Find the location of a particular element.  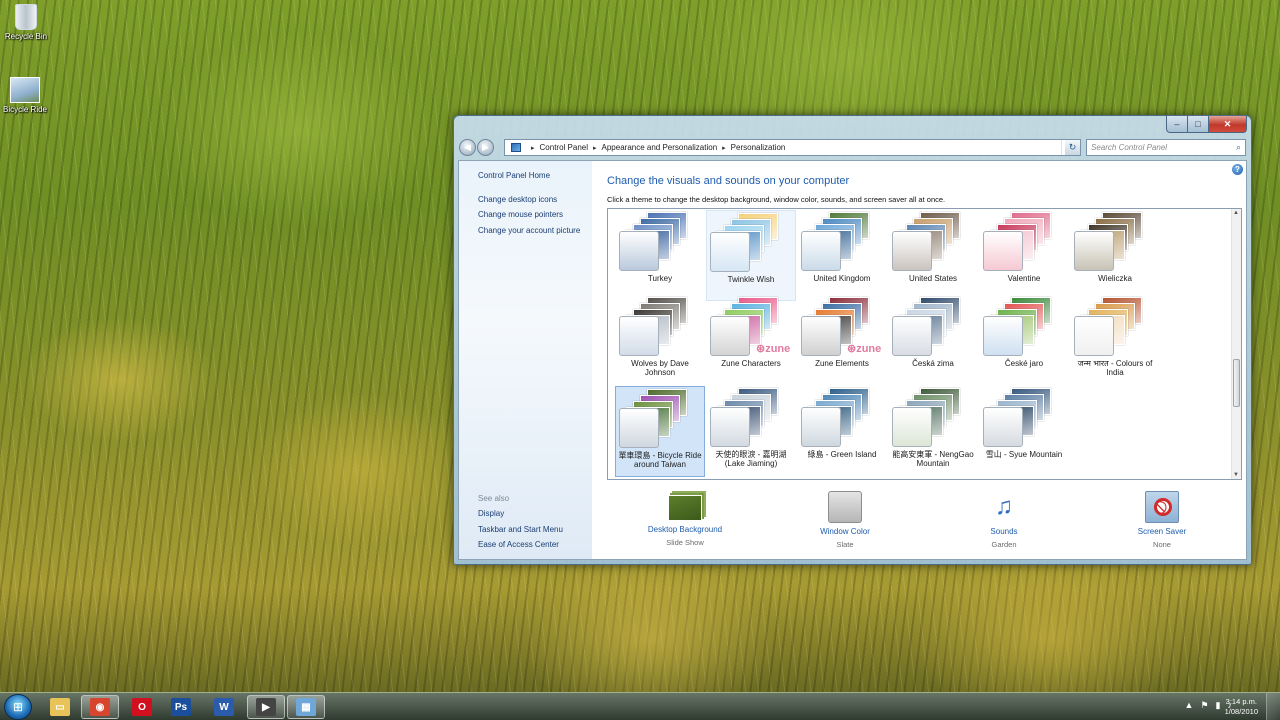

change-mouse-pointers-link: Change mouse pointers is located at coordinates (520, 214).